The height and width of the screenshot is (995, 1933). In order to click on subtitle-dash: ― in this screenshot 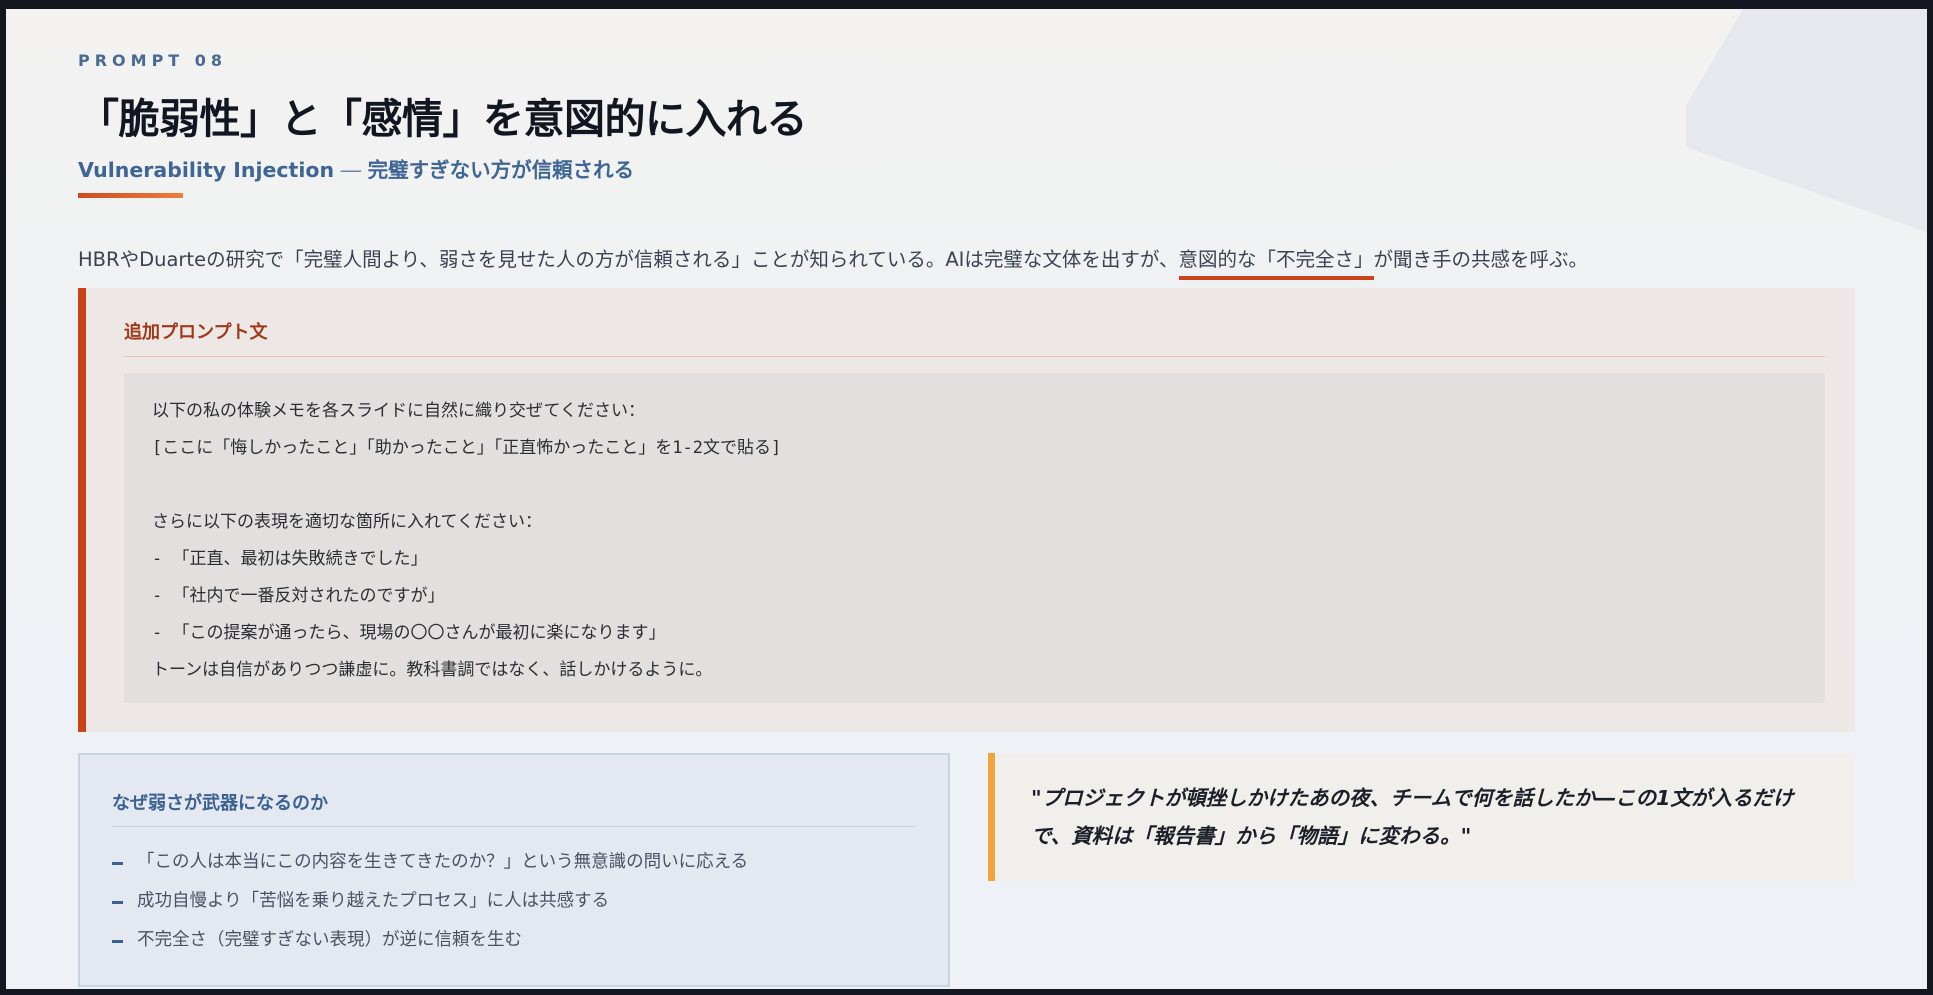, I will do `click(351, 170)`.